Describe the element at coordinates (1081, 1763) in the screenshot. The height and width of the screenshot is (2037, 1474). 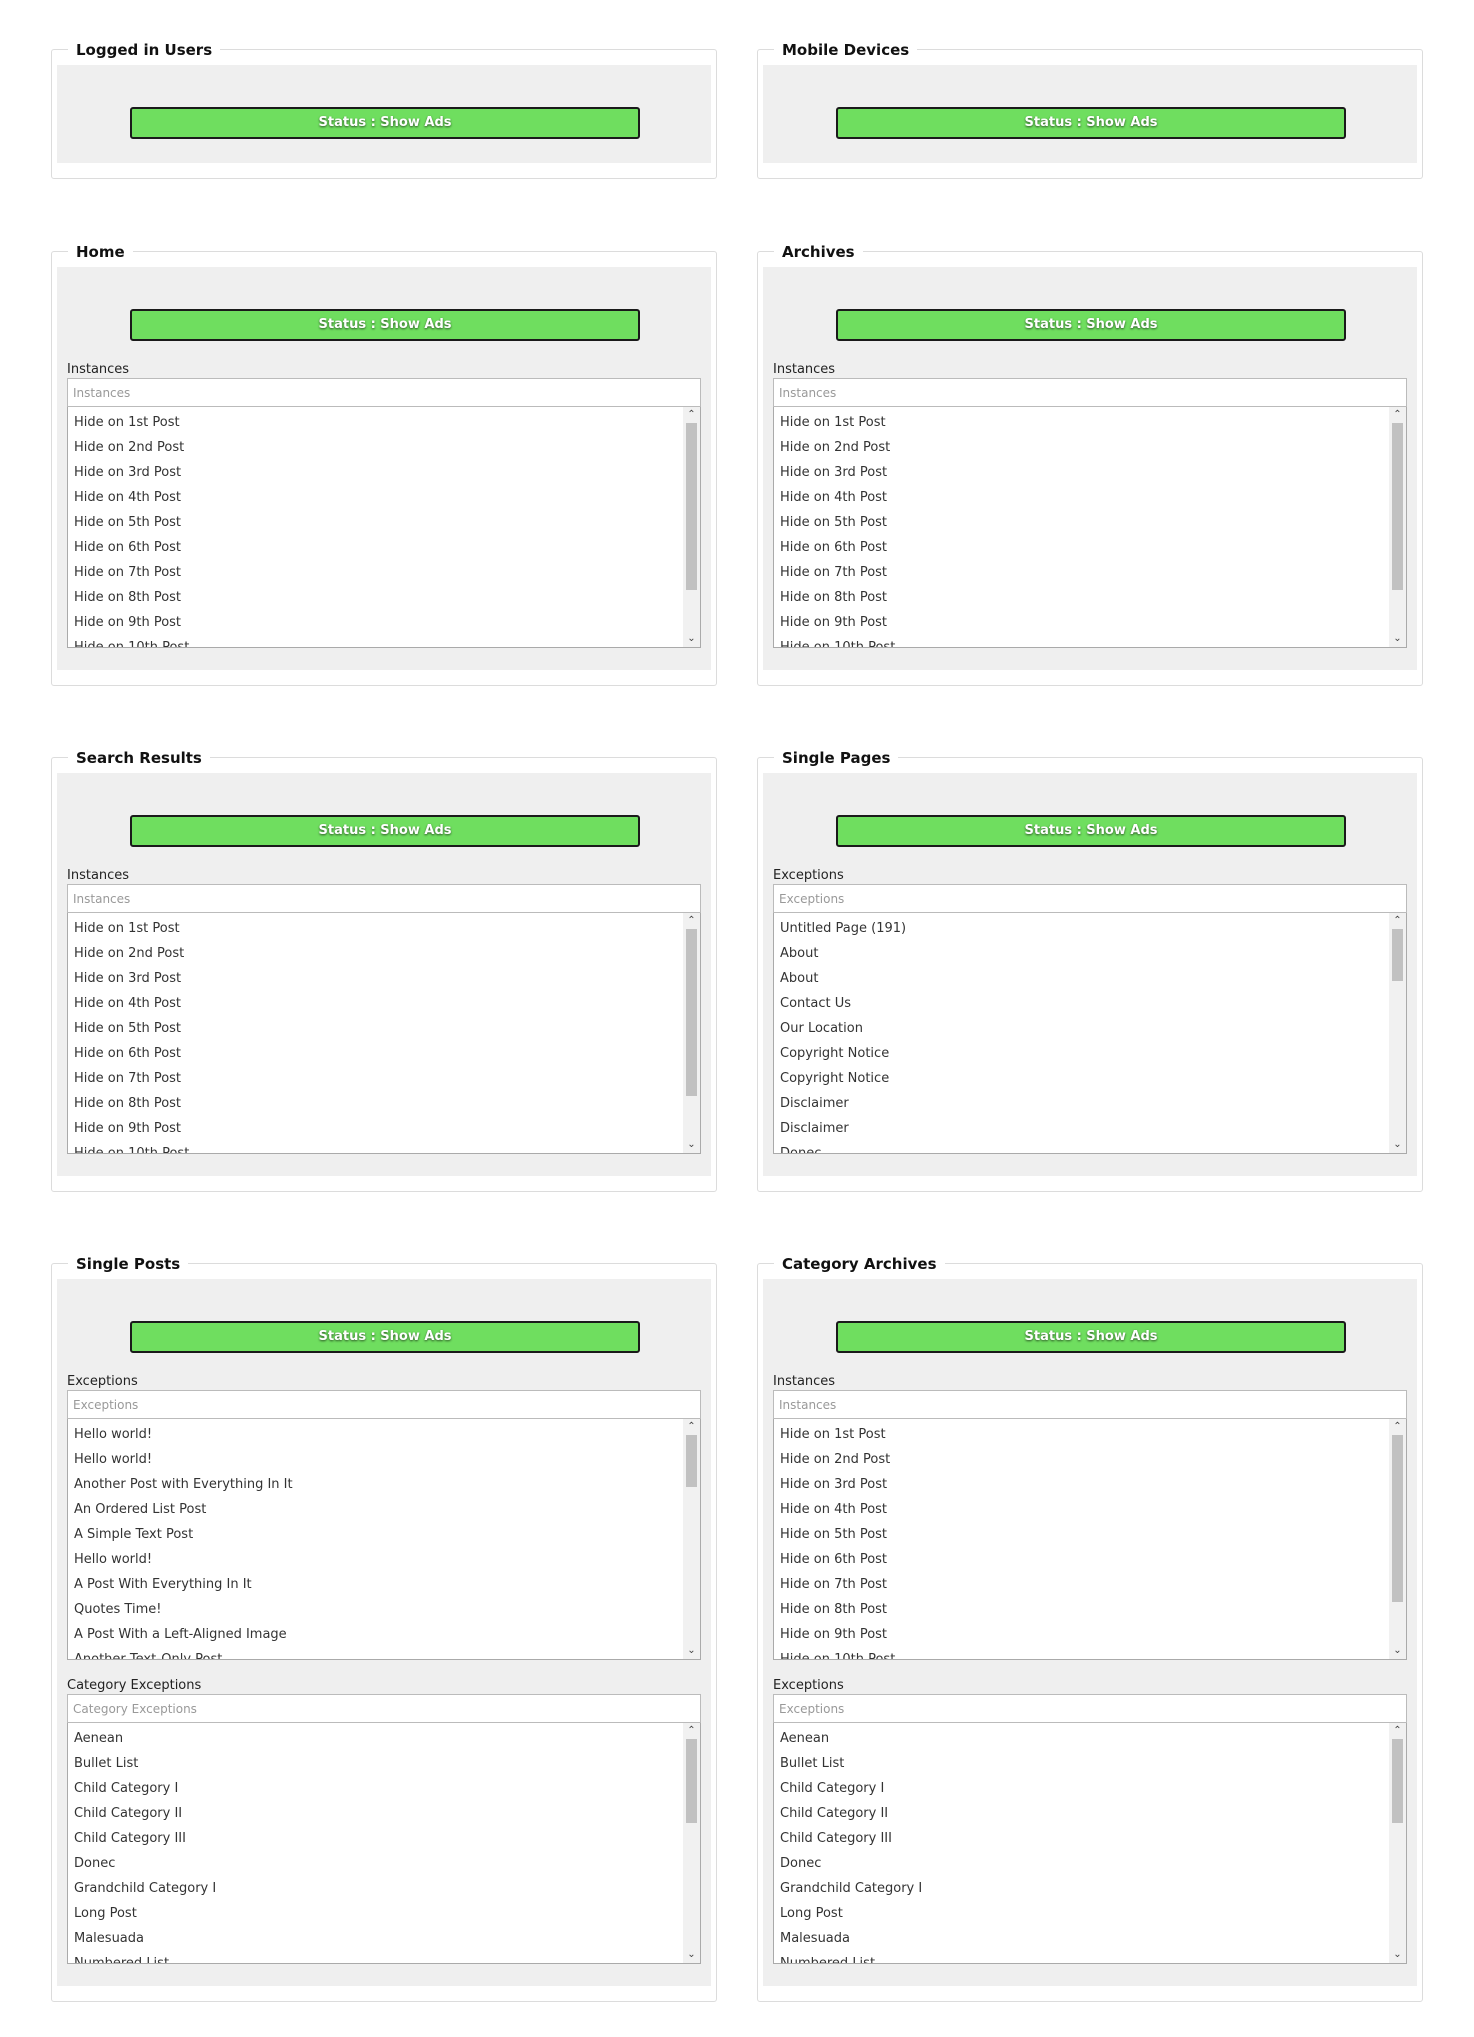
I see `list-option: Bullet List` at that location.